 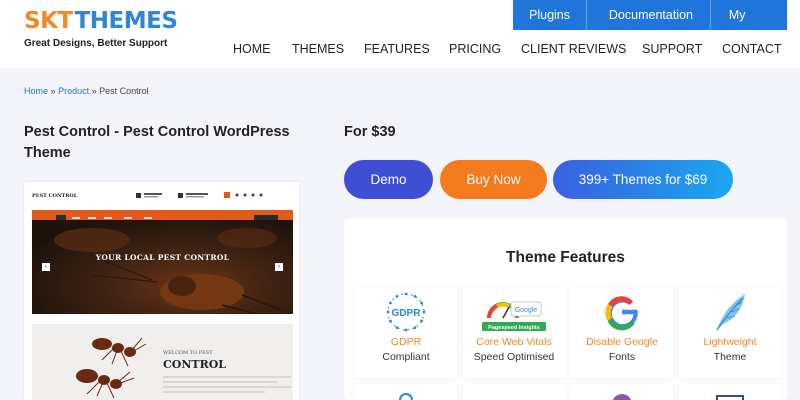 I want to click on feature-disable-google-fonts-title: Disable Google, so click(x=622, y=342).